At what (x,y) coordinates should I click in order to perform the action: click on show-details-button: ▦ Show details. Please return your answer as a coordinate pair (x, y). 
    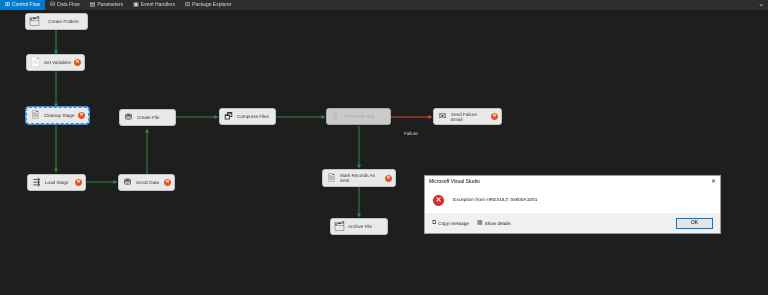
    Looking at the image, I should click on (494, 223).